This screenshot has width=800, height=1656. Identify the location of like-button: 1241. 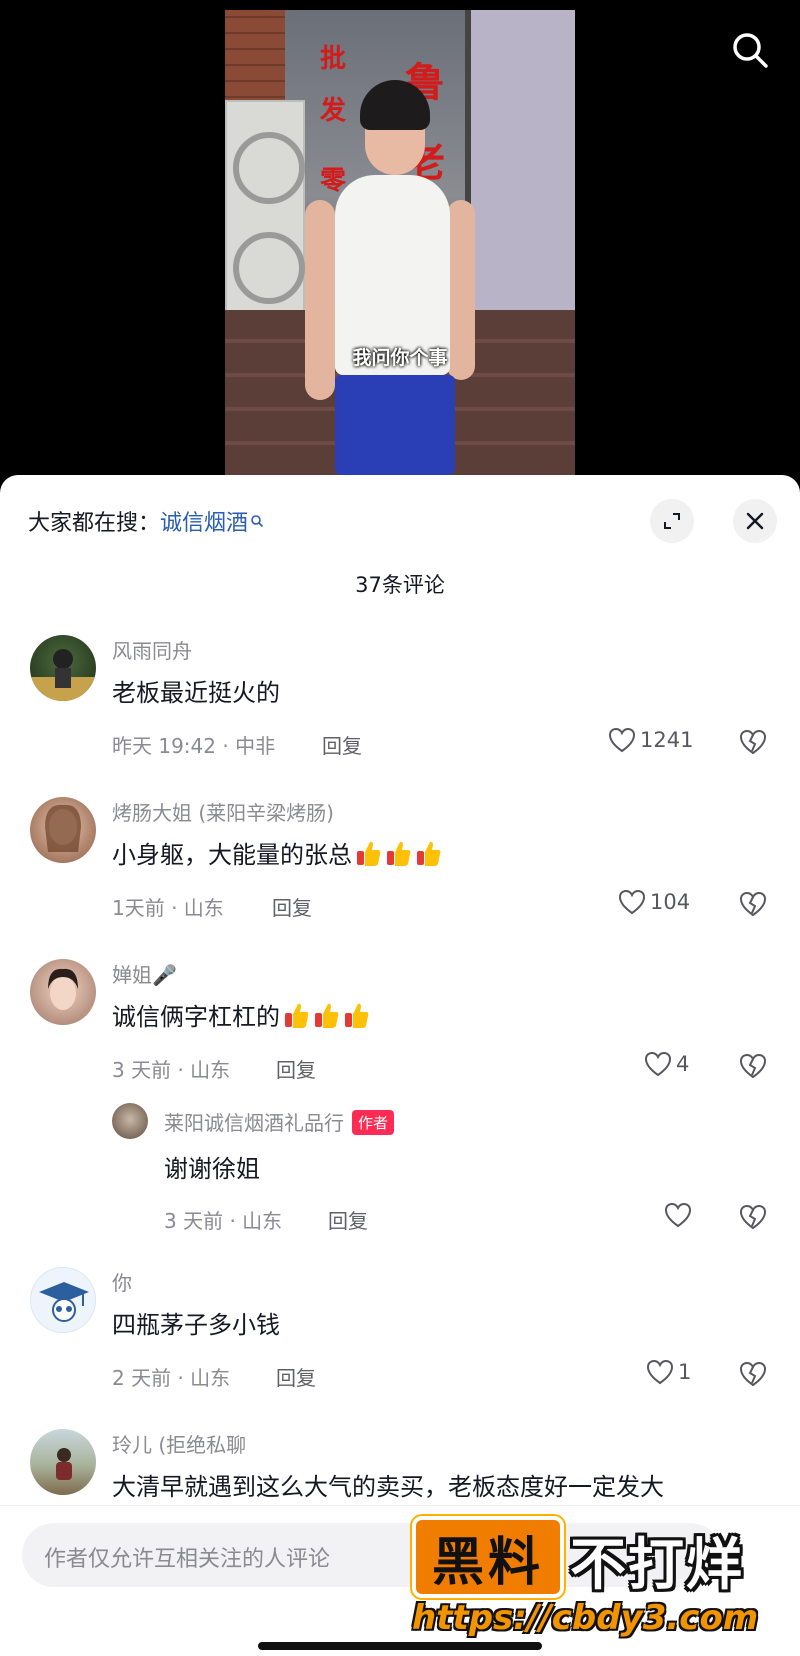
(650, 740).